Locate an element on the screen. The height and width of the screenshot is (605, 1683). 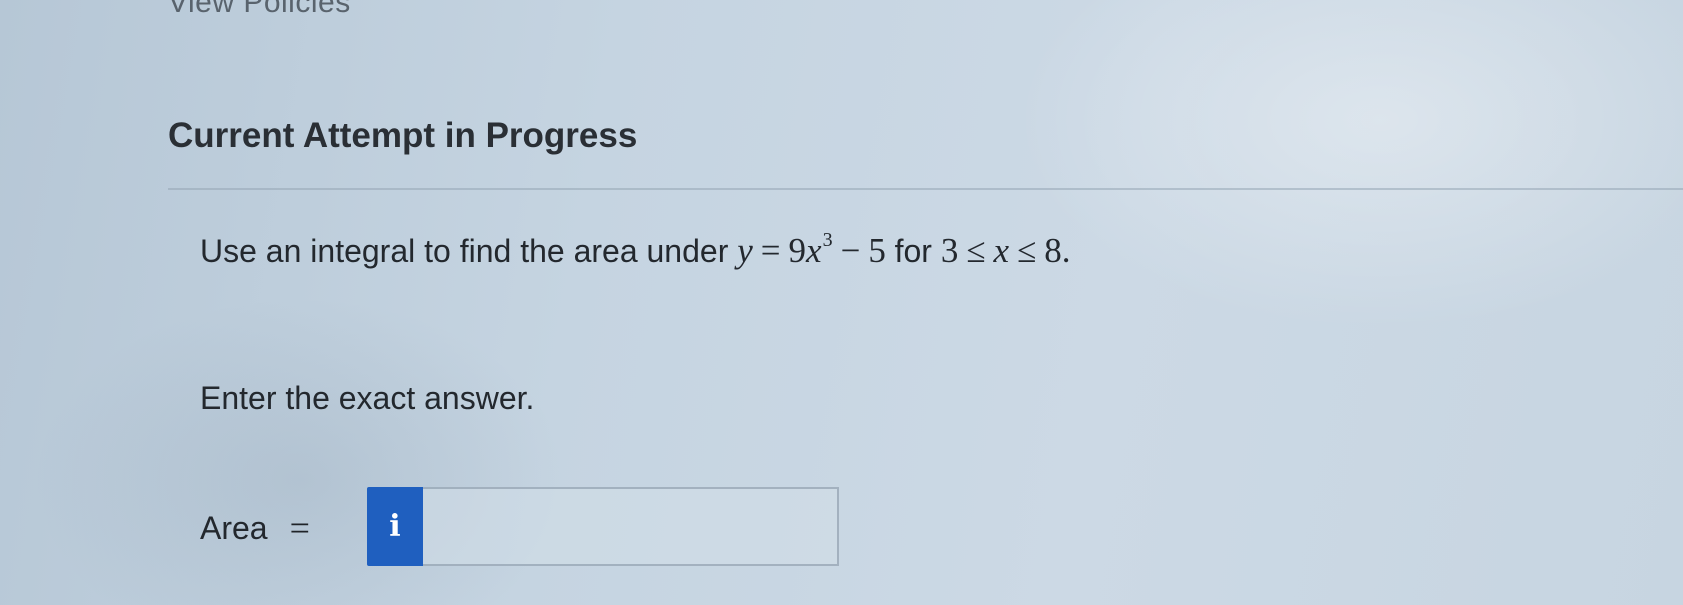
instruction-text: Enter the exact answer. is located at coordinates (367, 398).